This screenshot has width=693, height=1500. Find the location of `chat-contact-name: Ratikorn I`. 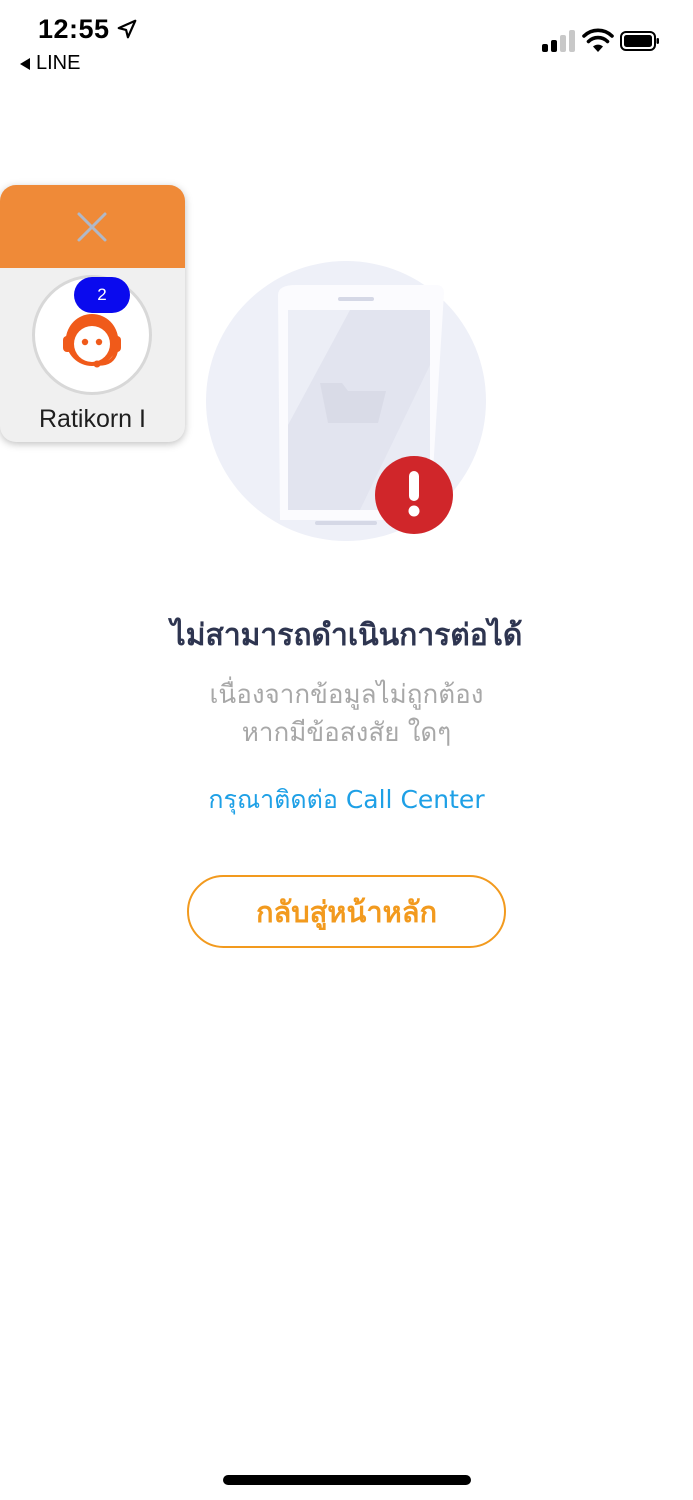

chat-contact-name: Ratikorn I is located at coordinates (92, 419).